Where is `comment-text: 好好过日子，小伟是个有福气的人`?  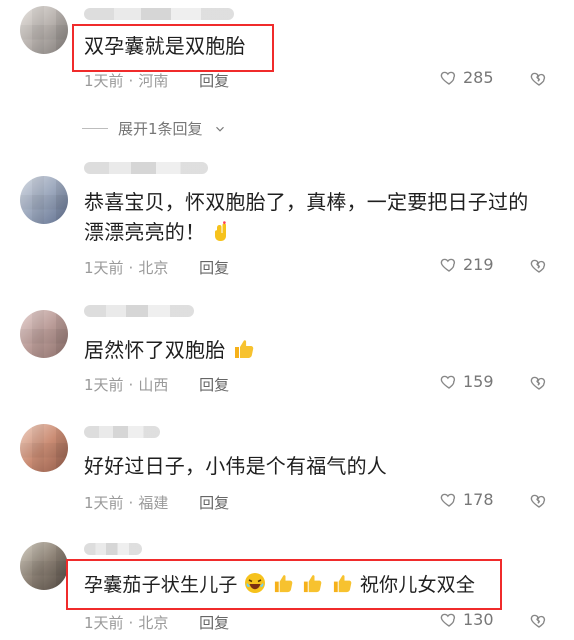
comment-text: 好好过日子，小伟是个有福气的人 is located at coordinates (235, 466).